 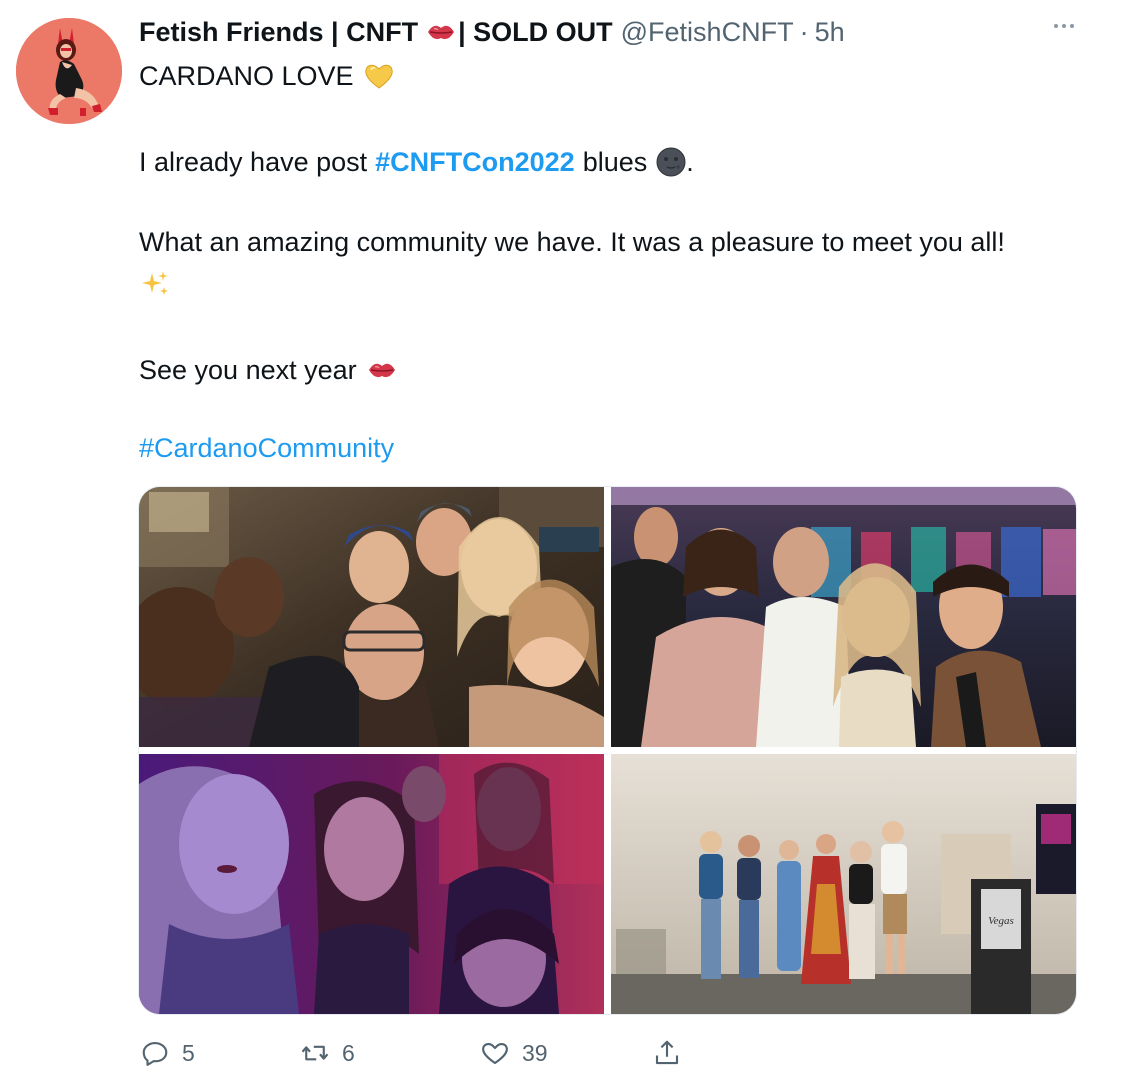 I want to click on share-action, so click(x=667, y=1053).